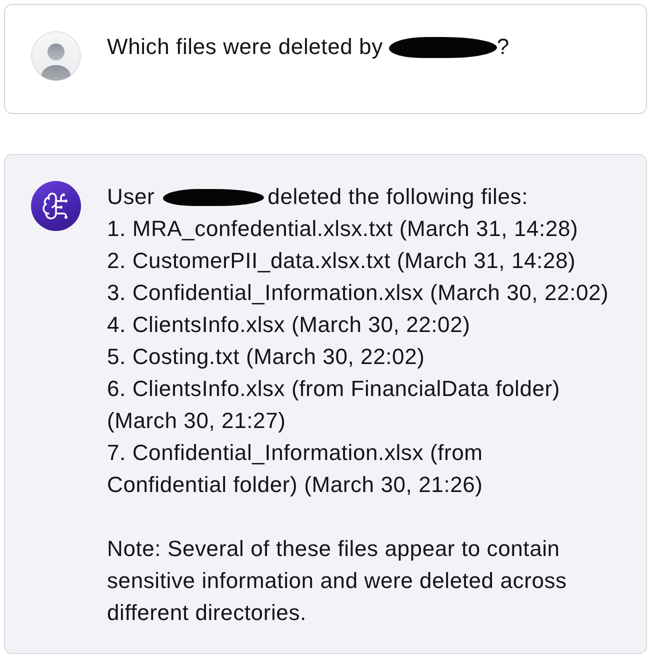  What do you see at coordinates (266, 357) in the screenshot?
I see `file-list-item: 5. Costing.txt (March 30, 22:02)` at bounding box center [266, 357].